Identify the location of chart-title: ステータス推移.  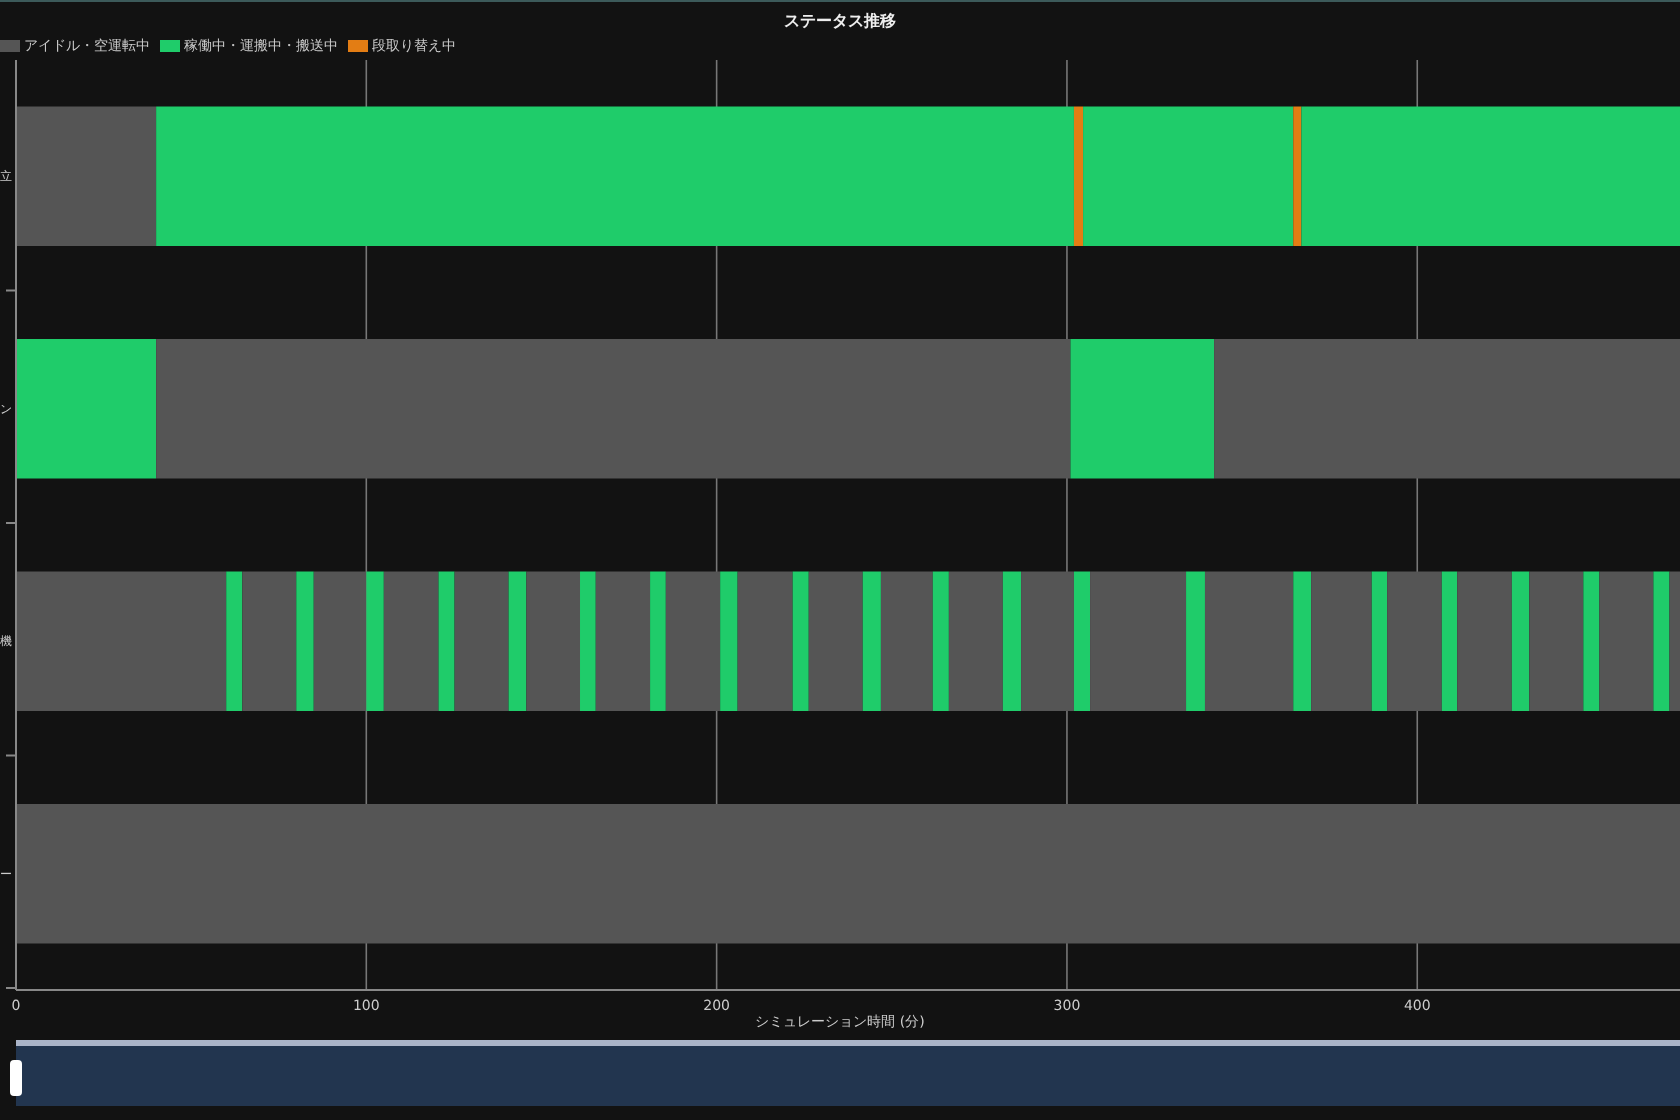
(840, 22).